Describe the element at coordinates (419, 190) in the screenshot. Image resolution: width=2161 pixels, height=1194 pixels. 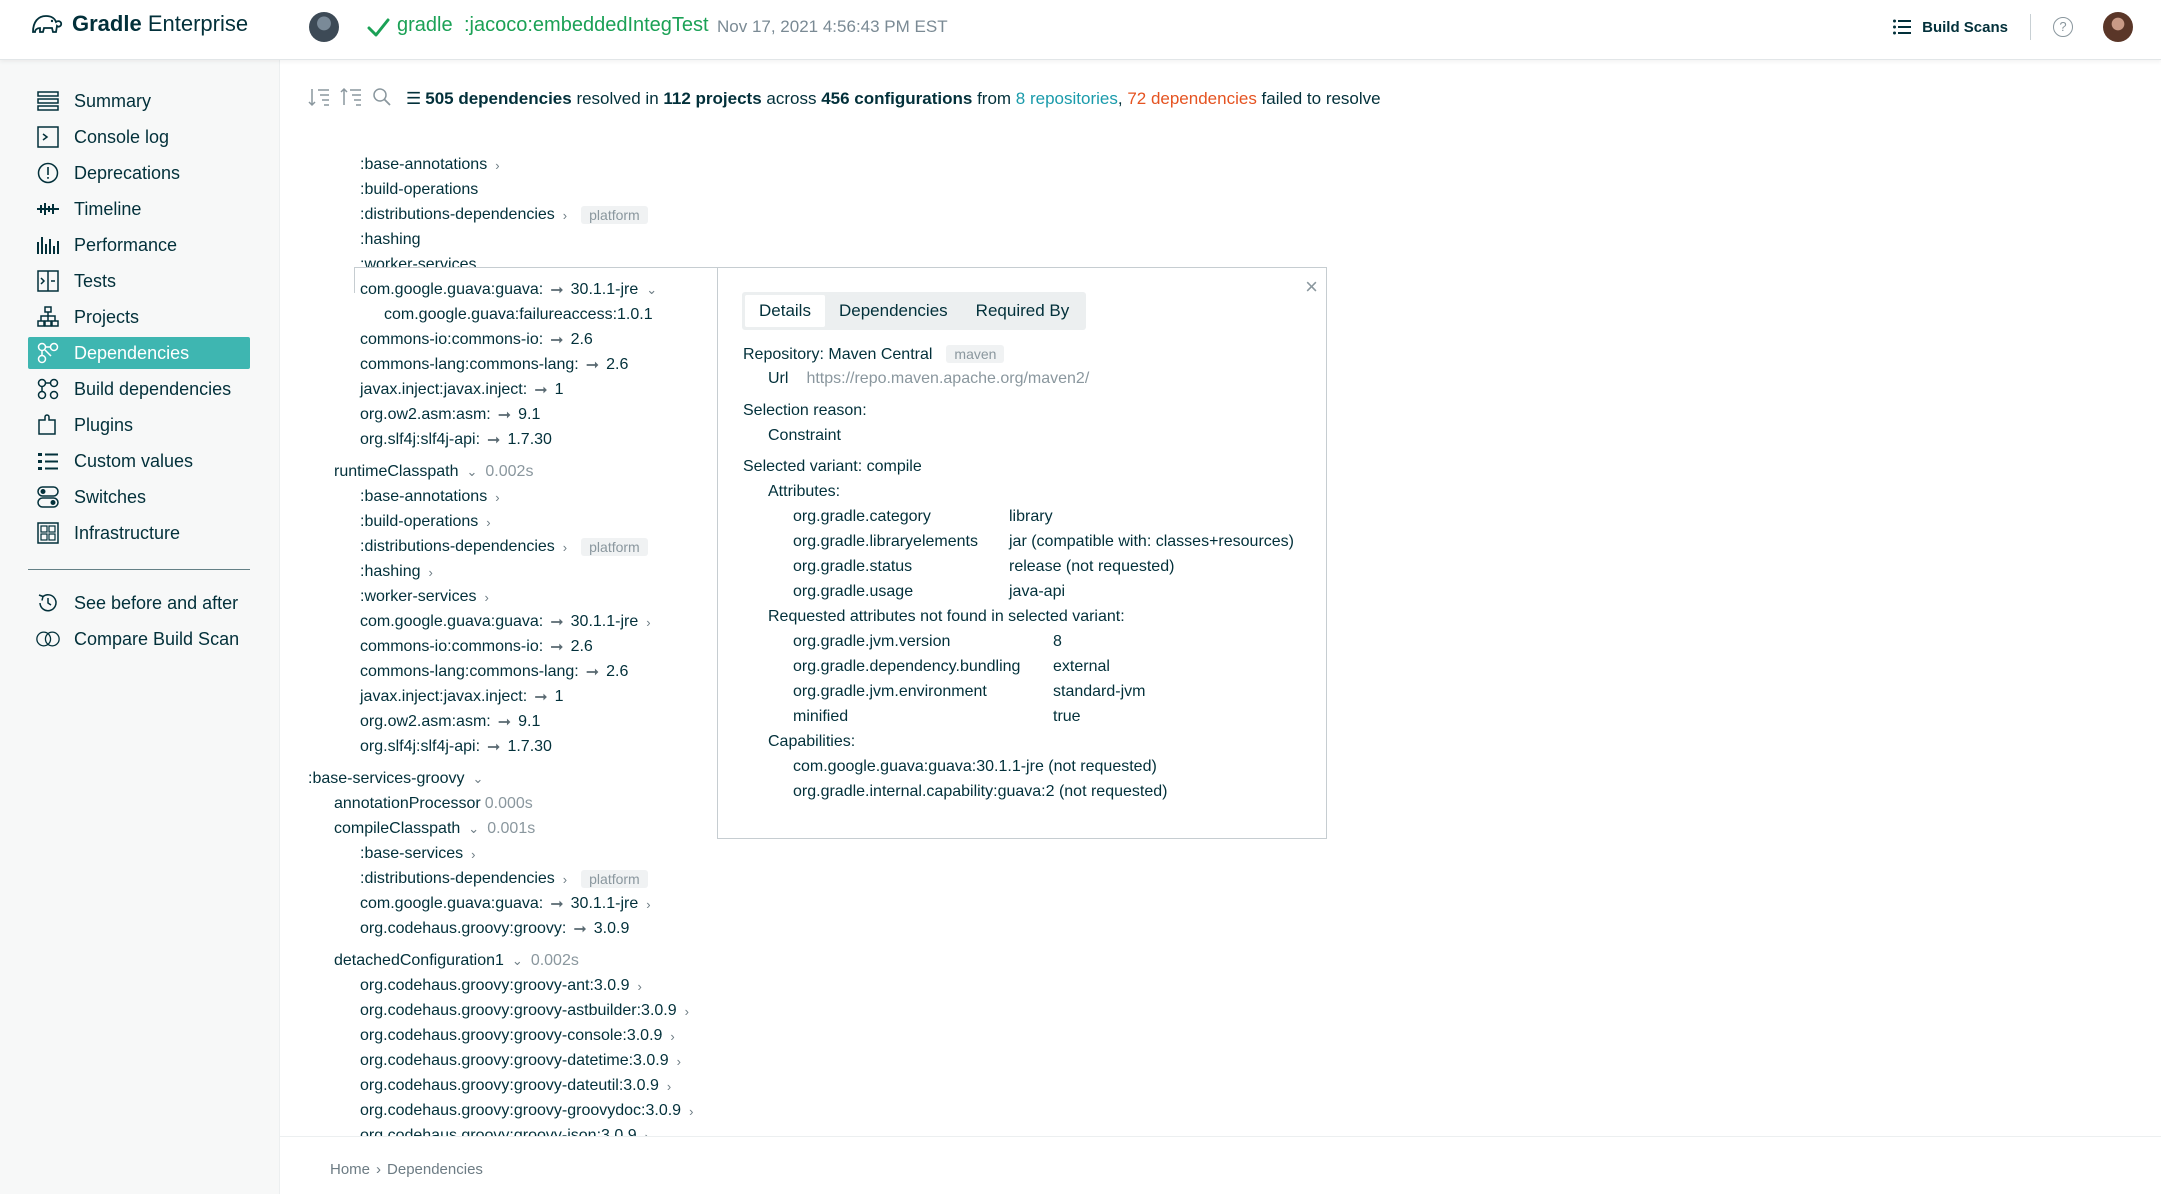
I see `tree-row: :build-operations` at that location.